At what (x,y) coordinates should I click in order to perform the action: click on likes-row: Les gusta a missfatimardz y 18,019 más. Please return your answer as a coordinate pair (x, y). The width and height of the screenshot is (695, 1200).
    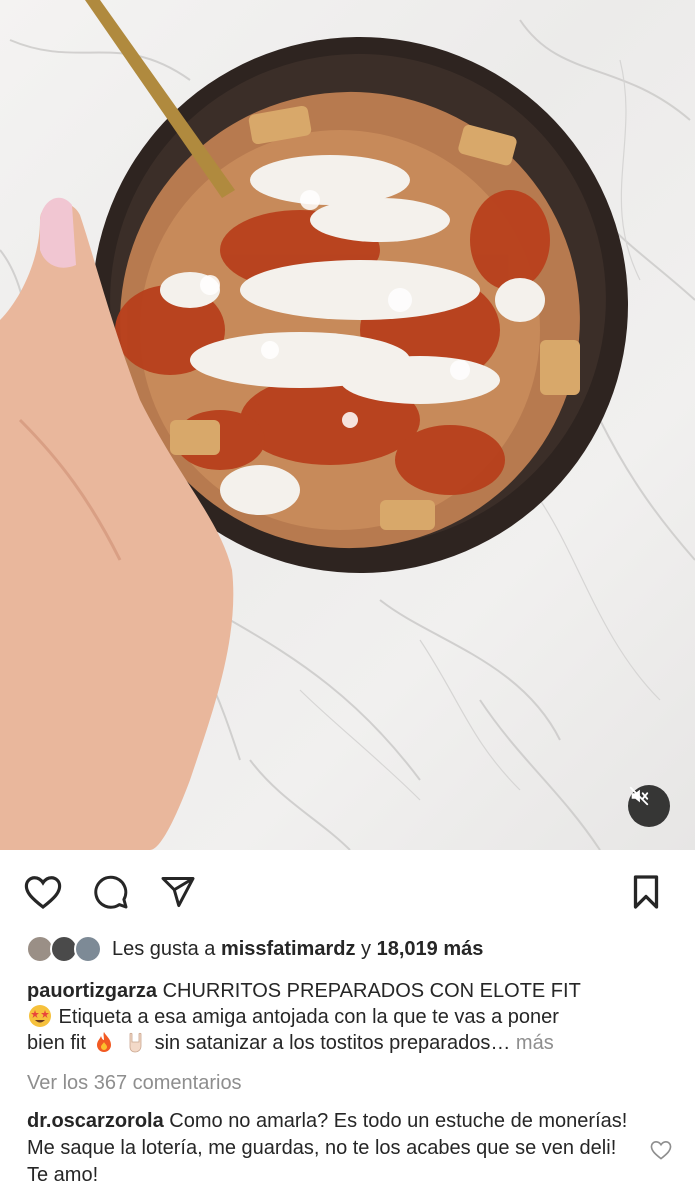
    Looking at the image, I should click on (254, 949).